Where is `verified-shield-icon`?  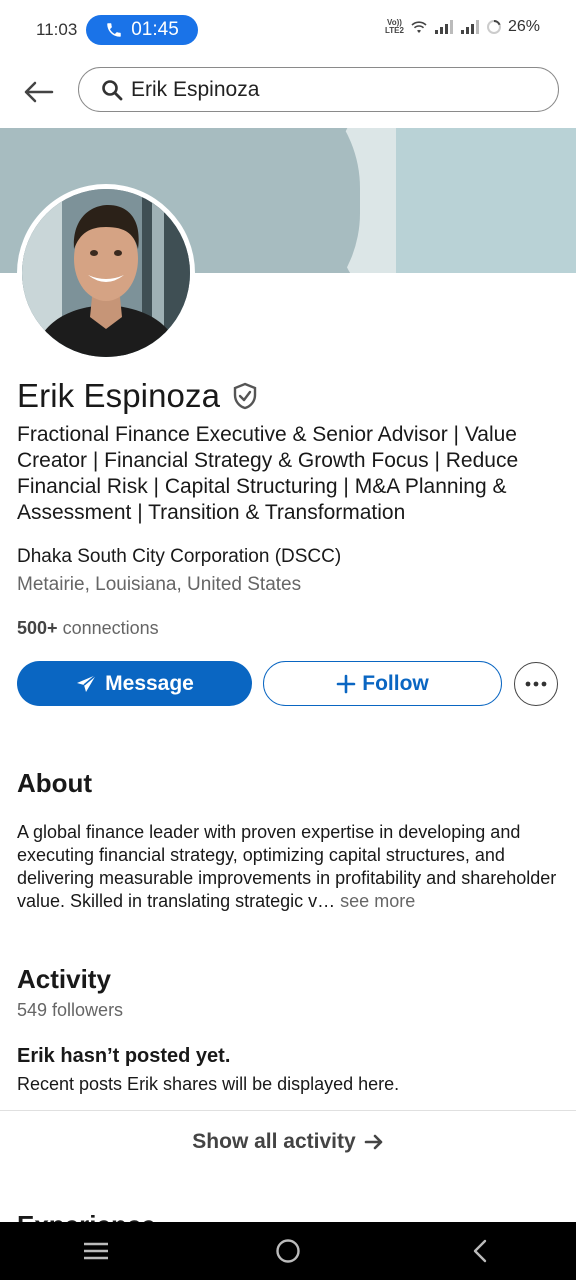
verified-shield-icon is located at coordinates (245, 396).